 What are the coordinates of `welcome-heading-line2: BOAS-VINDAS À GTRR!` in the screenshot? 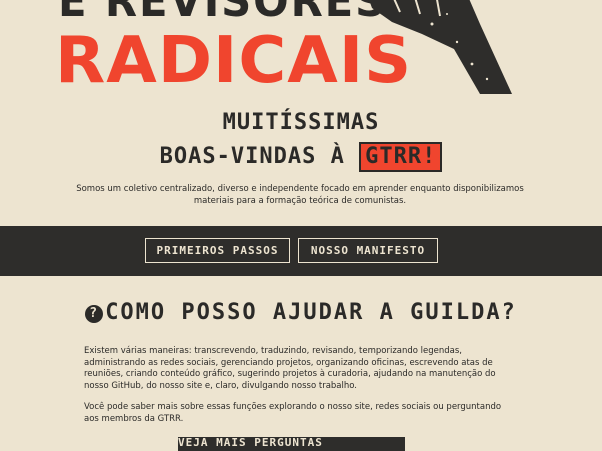 It's located at (301, 157).